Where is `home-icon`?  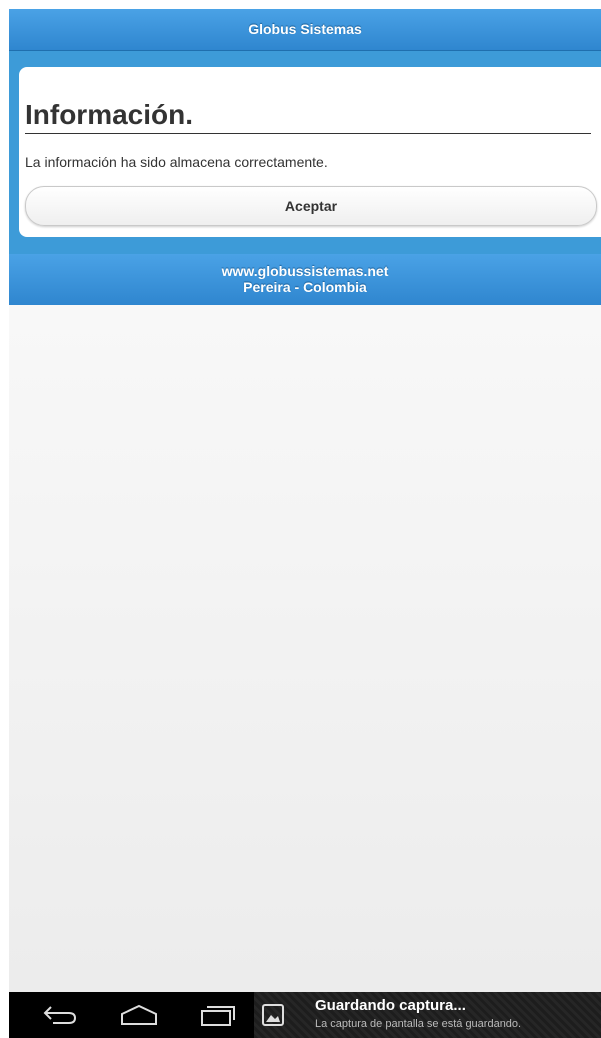 home-icon is located at coordinates (139, 1014).